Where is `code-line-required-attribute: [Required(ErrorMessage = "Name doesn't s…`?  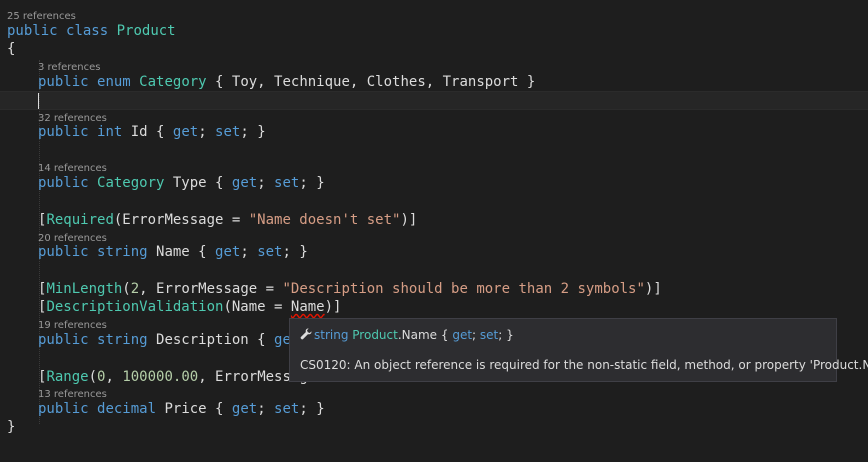
code-line-required-attribute: [Required(ErrorMessage = "Name doesn't s… is located at coordinates (227, 220).